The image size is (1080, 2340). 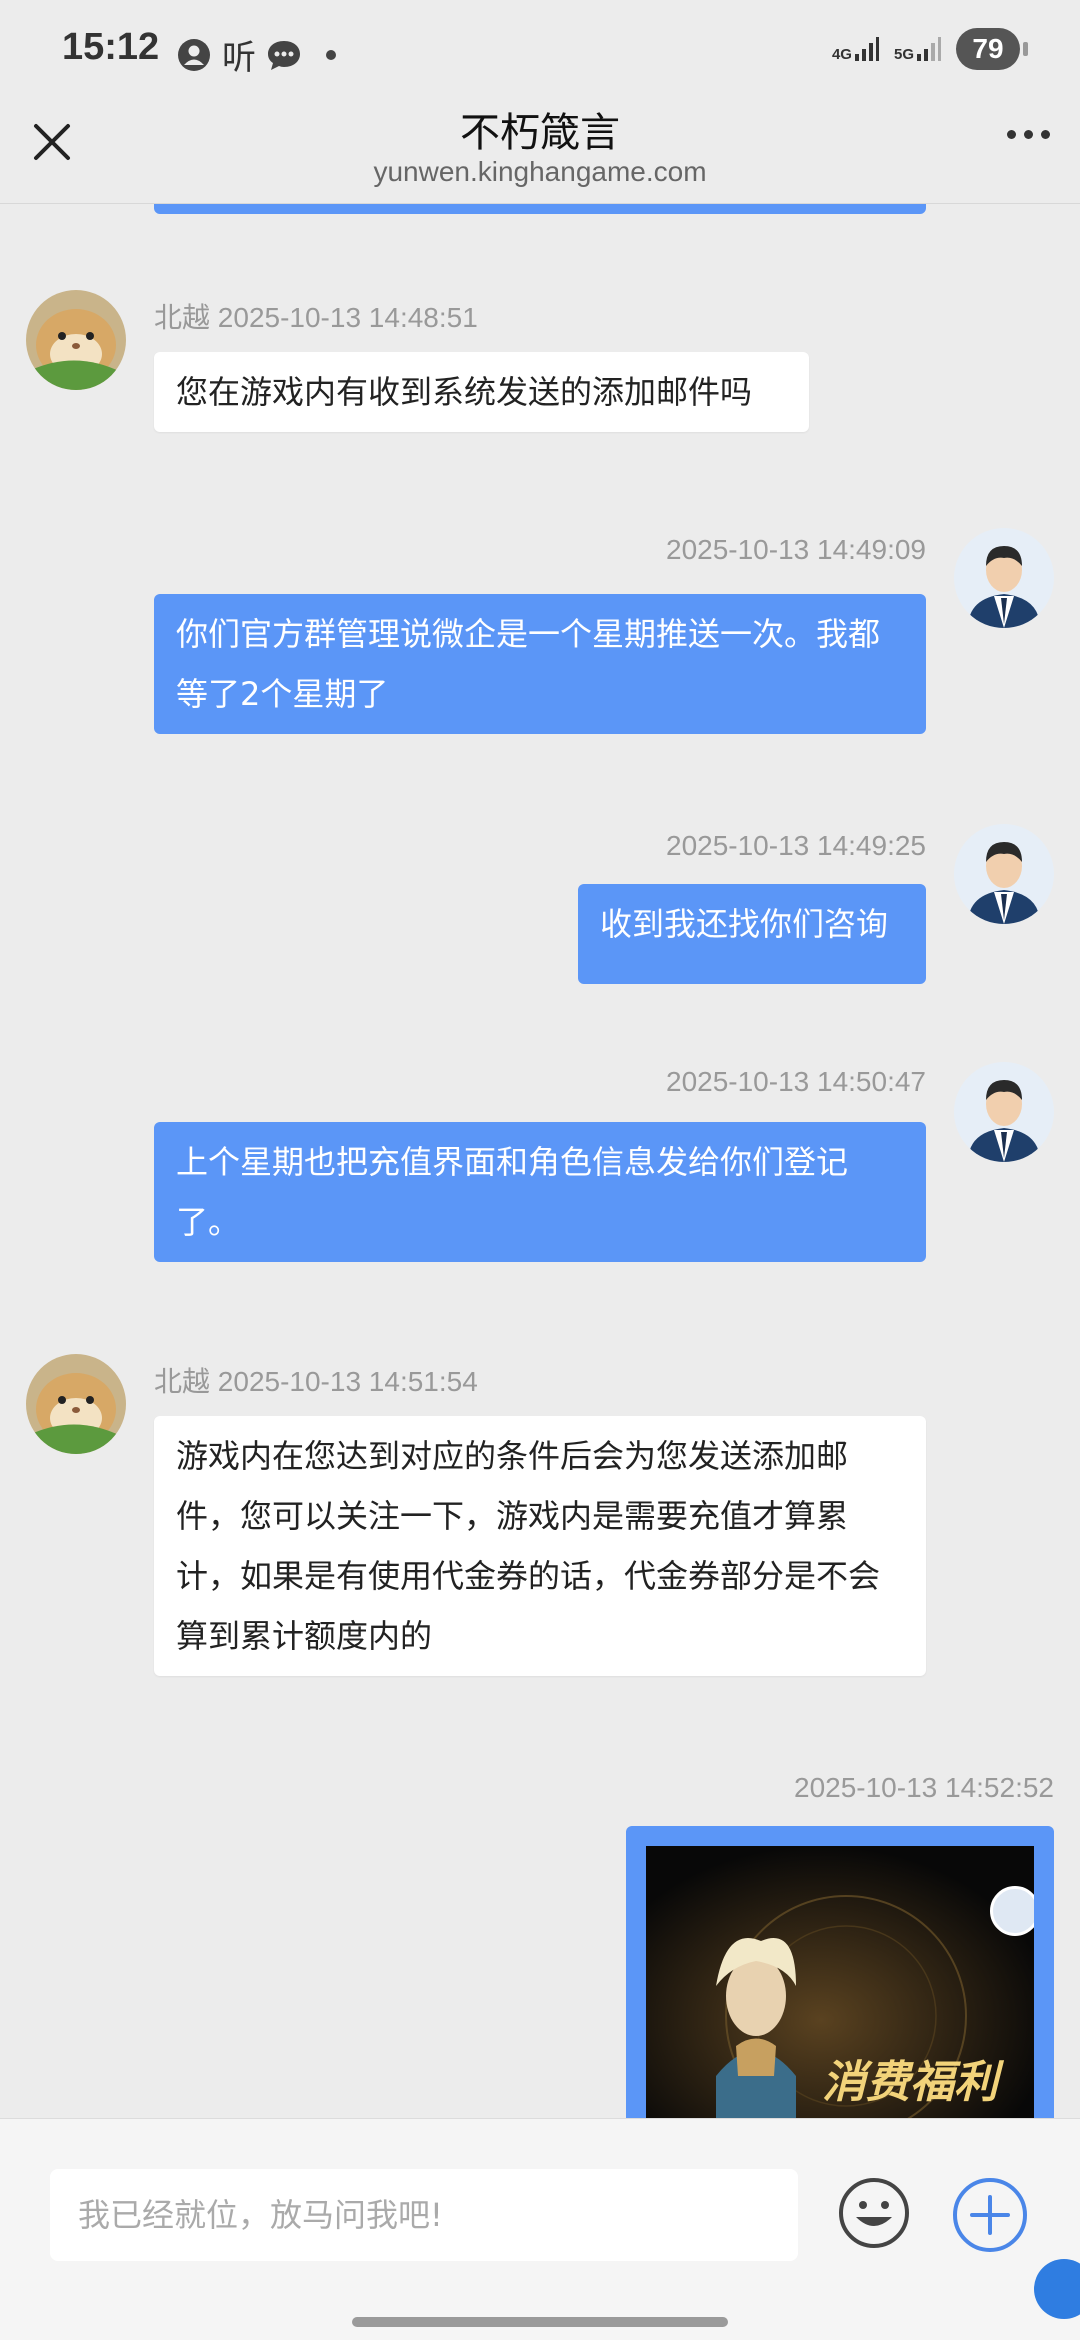 I want to click on account-icon, so click(x=194, y=55).